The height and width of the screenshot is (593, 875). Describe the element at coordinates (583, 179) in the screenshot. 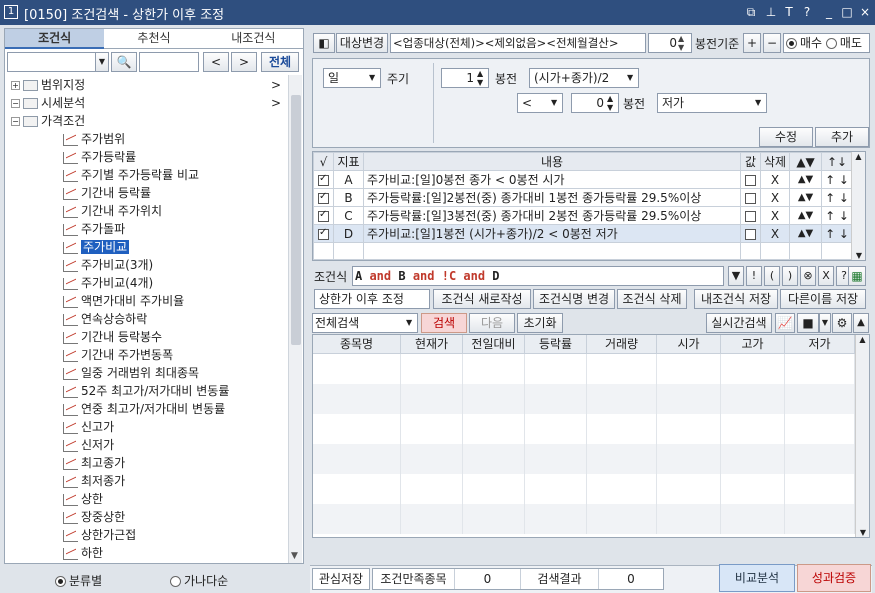

I see `table-row: A 주가비교:[일]0봉전 종가 < 0봉전 시가 X ▲▼ ↑ ↓` at that location.